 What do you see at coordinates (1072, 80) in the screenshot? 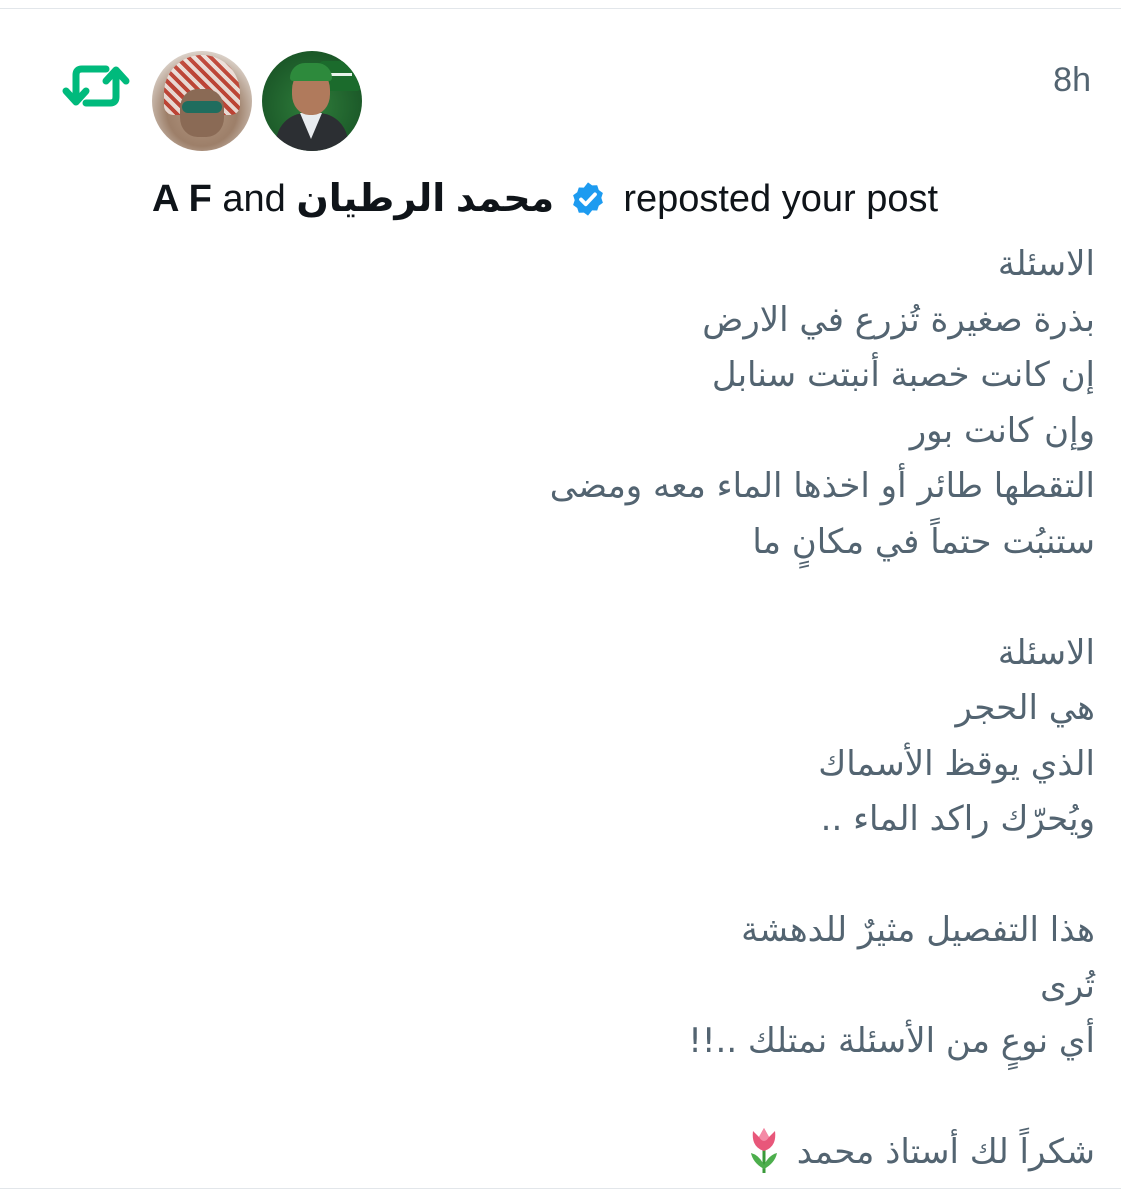
I see `timestamp: 8h` at bounding box center [1072, 80].